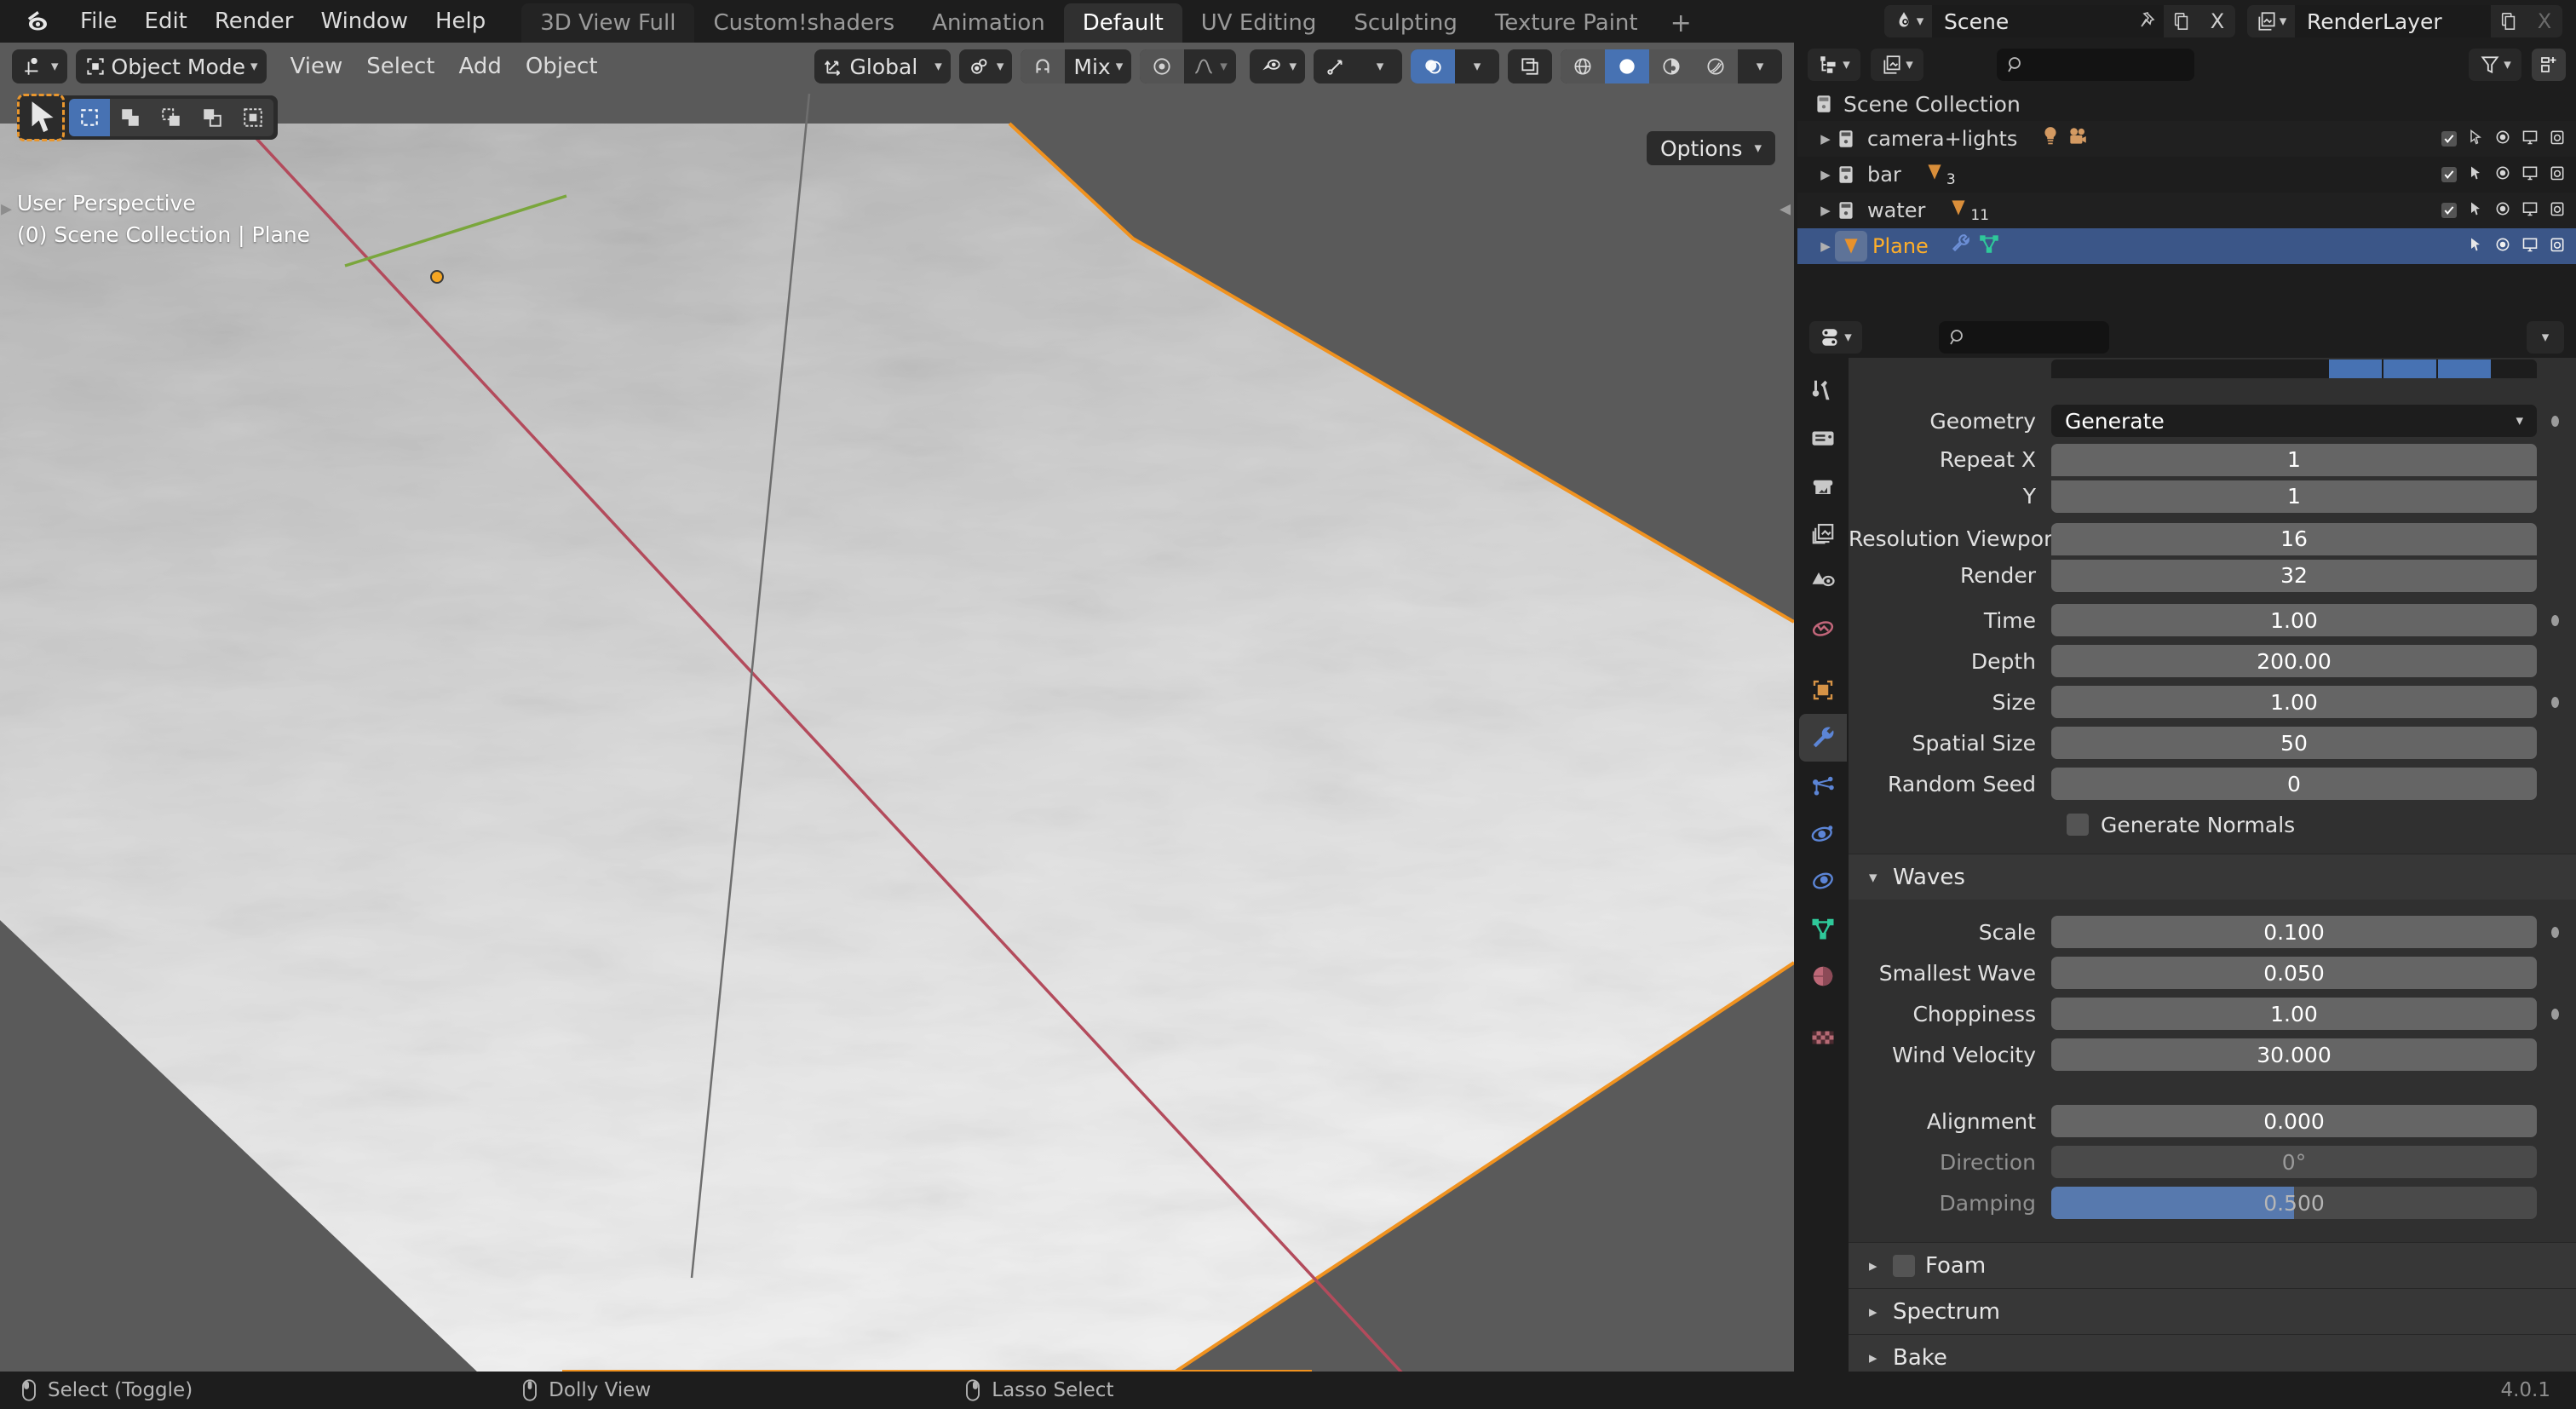 The width and height of the screenshot is (2576, 1409). I want to click on tab-sculpting: Sculpting, so click(1405, 23).